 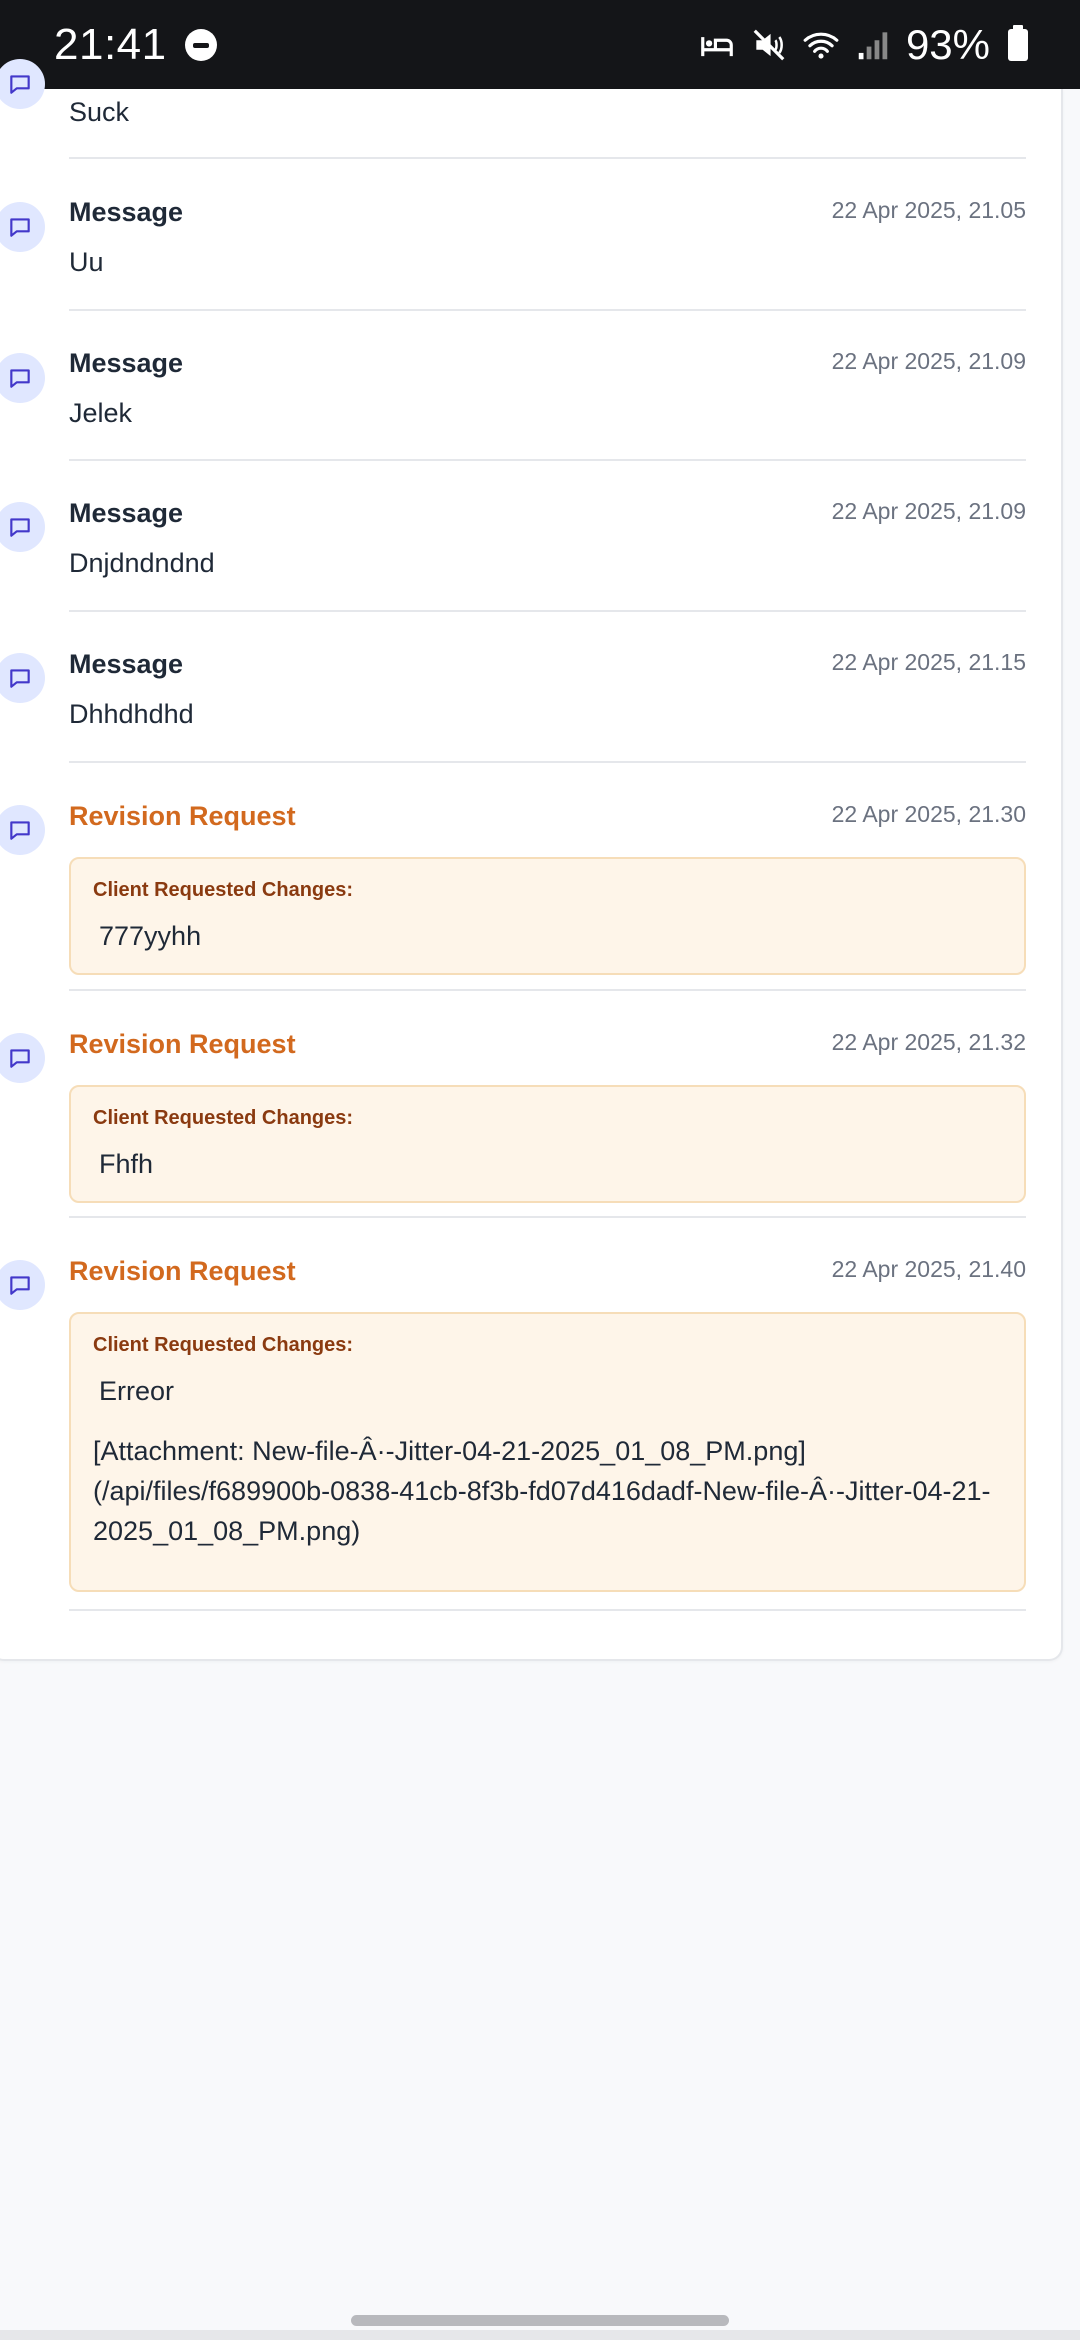 I want to click on revision-timestamp: 22 Apr 2025, 21.32, so click(x=928, y=1042).